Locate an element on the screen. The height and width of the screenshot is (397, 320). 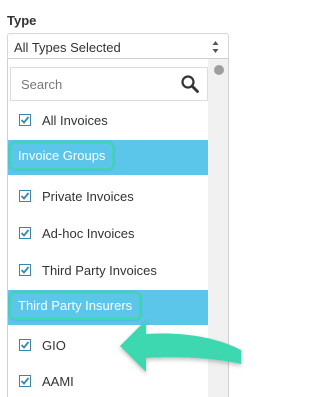
highlight-outline: Third Party Insurers is located at coordinates (75, 306).